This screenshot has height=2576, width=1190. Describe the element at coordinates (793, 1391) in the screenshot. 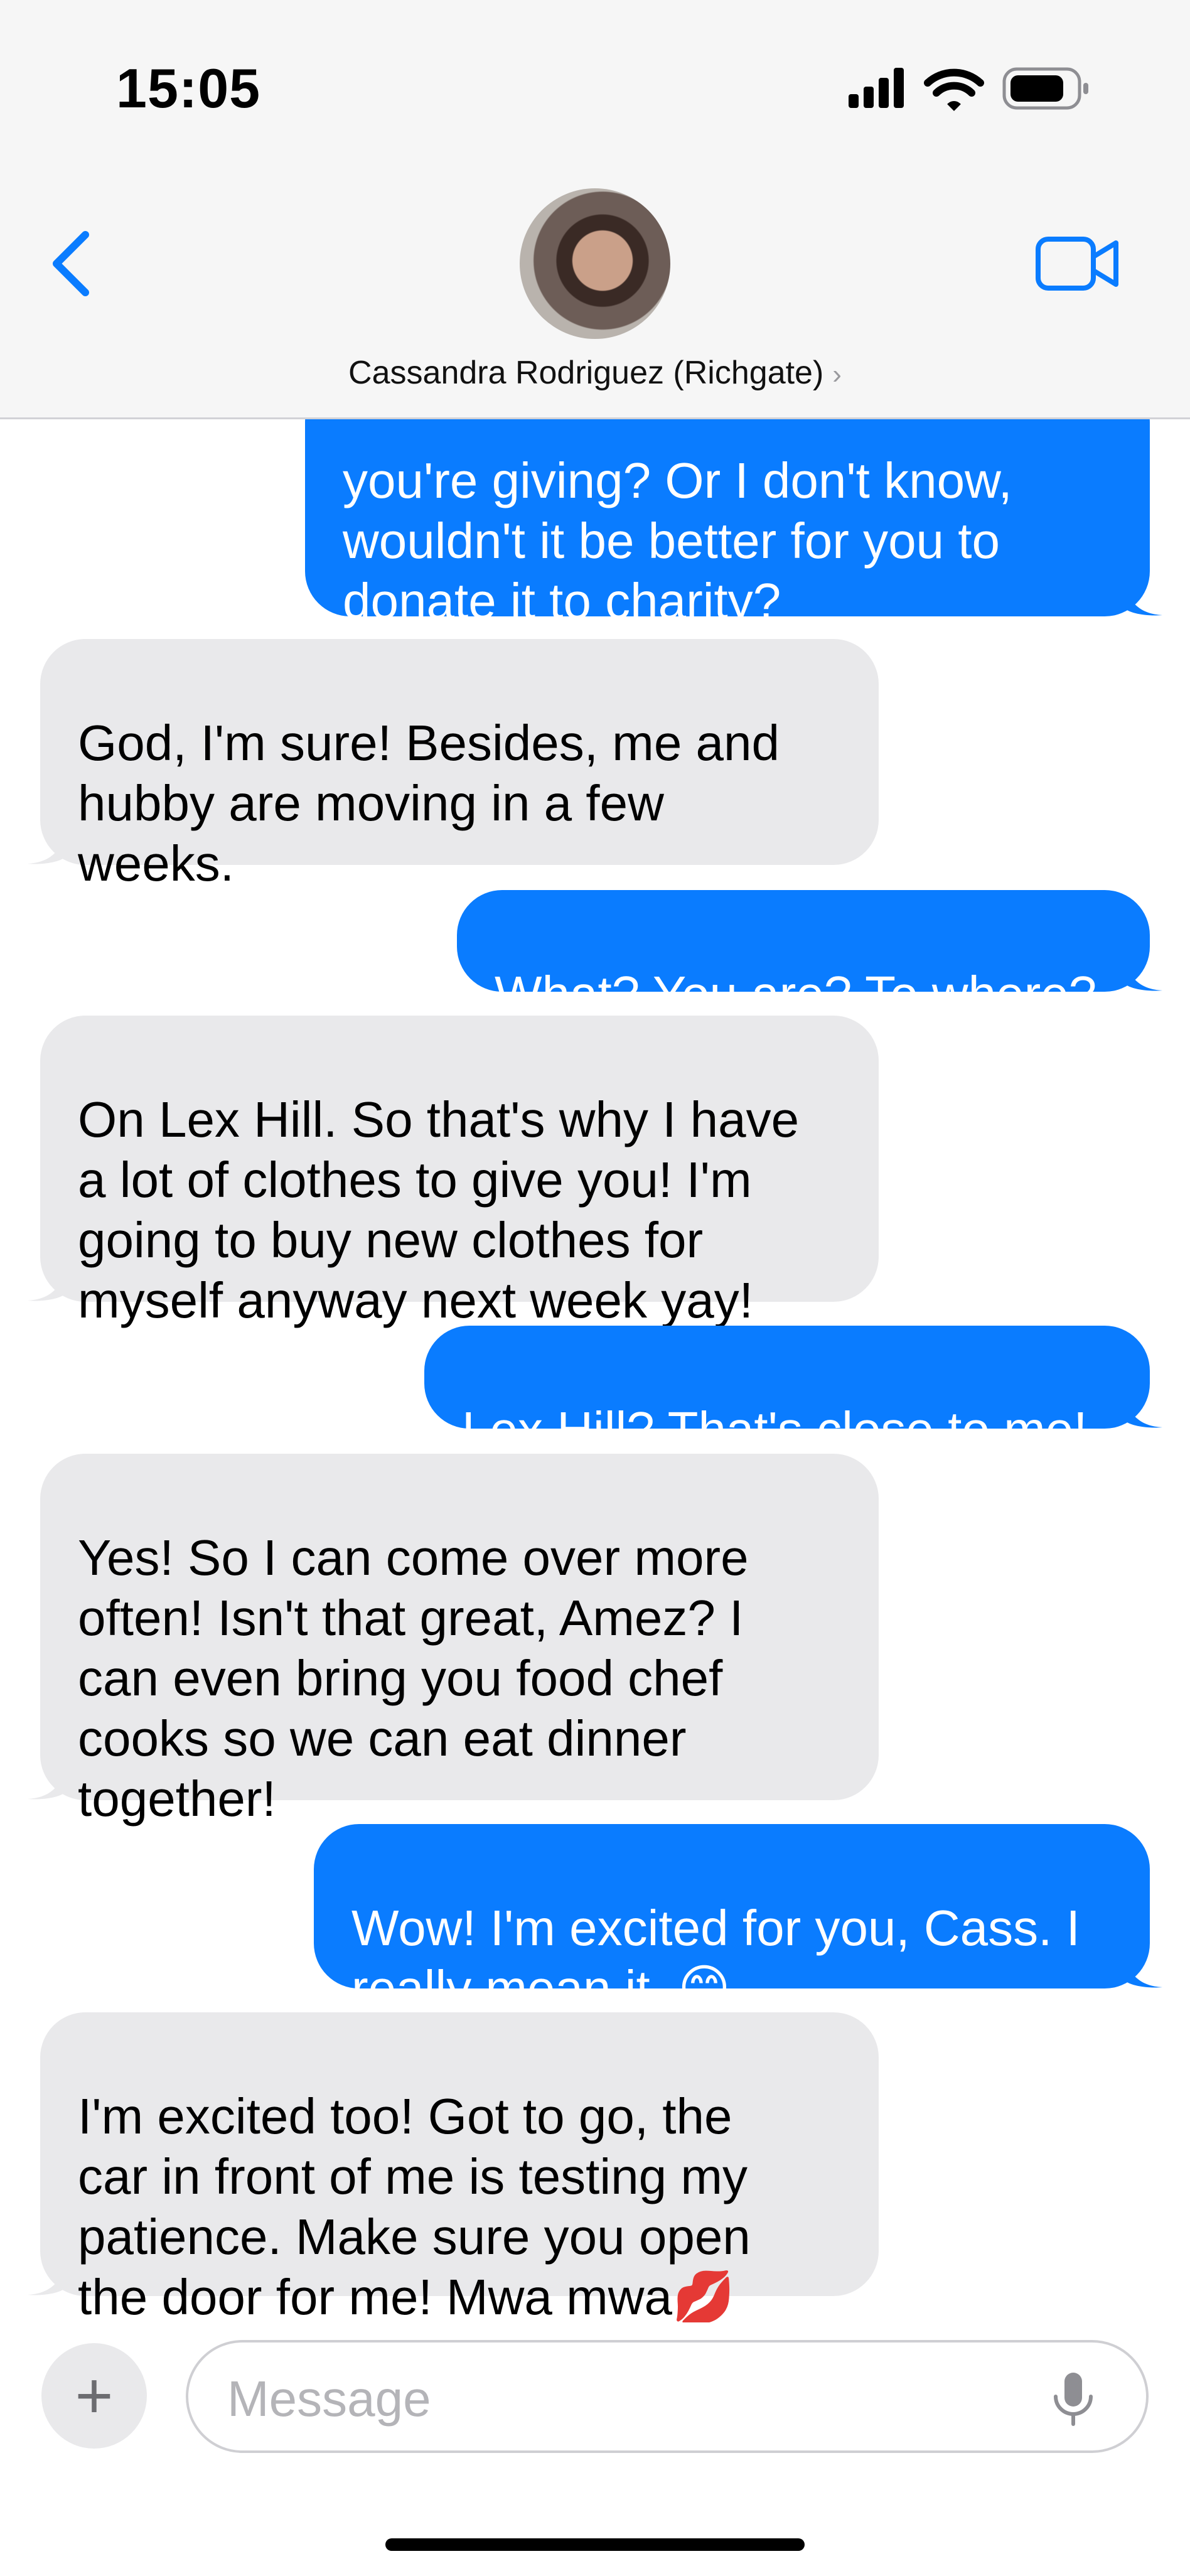

I see `message-bubble-sent: Lex Hill? That's close to me!` at that location.